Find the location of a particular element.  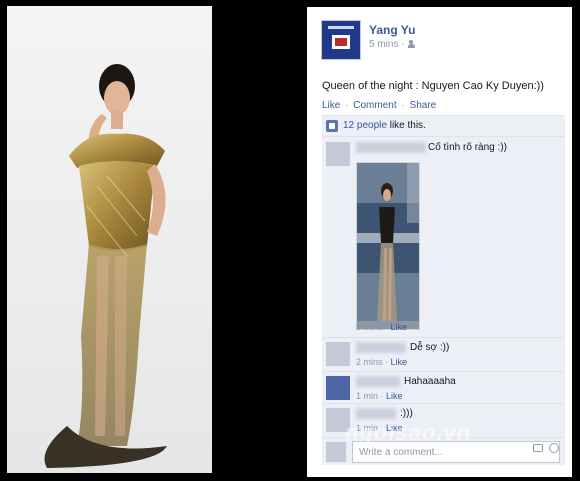

viewer-avatar is located at coordinates (336, 452).